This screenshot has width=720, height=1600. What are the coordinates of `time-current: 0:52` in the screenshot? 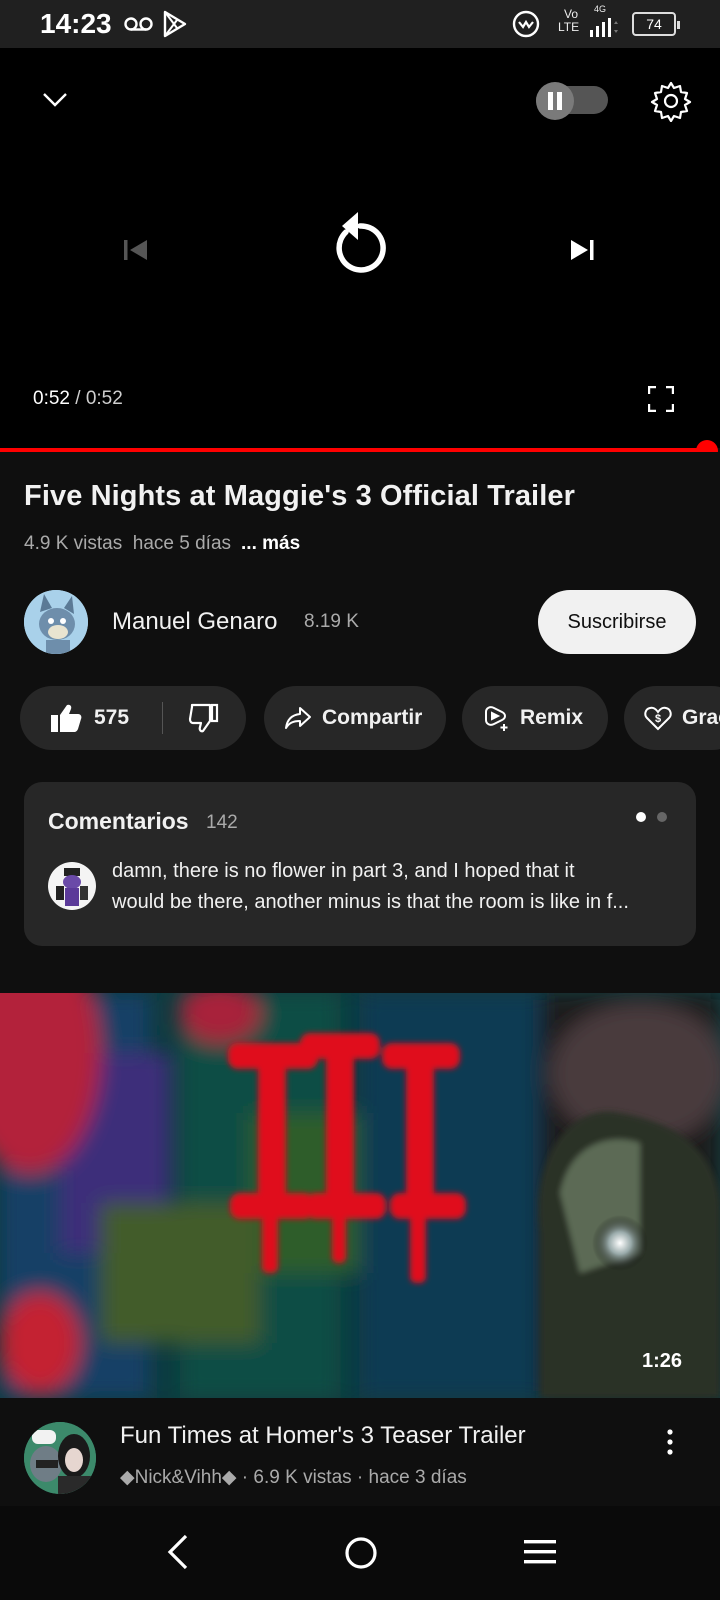 It's located at (51, 398).